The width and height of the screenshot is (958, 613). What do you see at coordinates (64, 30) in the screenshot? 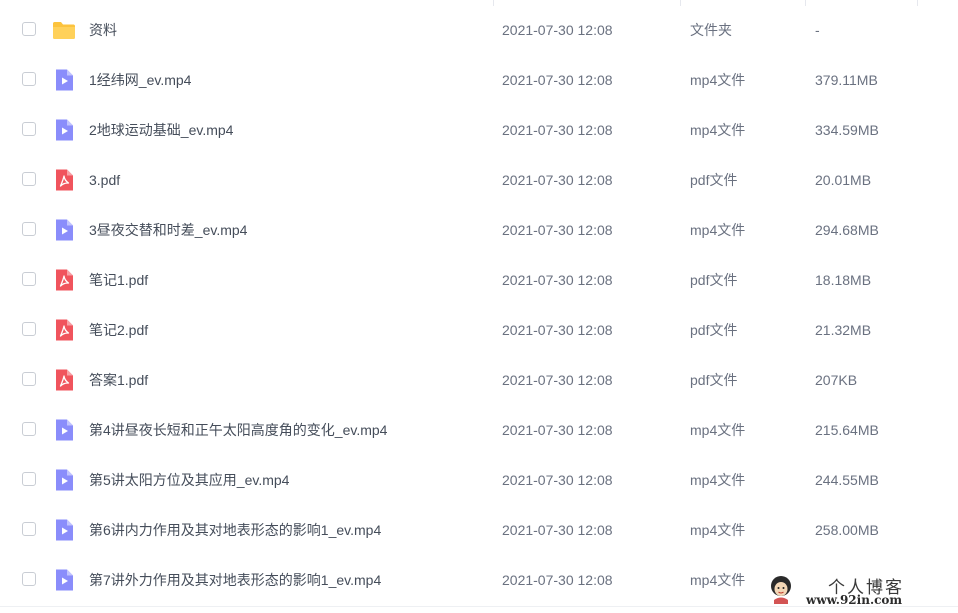
I see `folder-icon` at bounding box center [64, 30].